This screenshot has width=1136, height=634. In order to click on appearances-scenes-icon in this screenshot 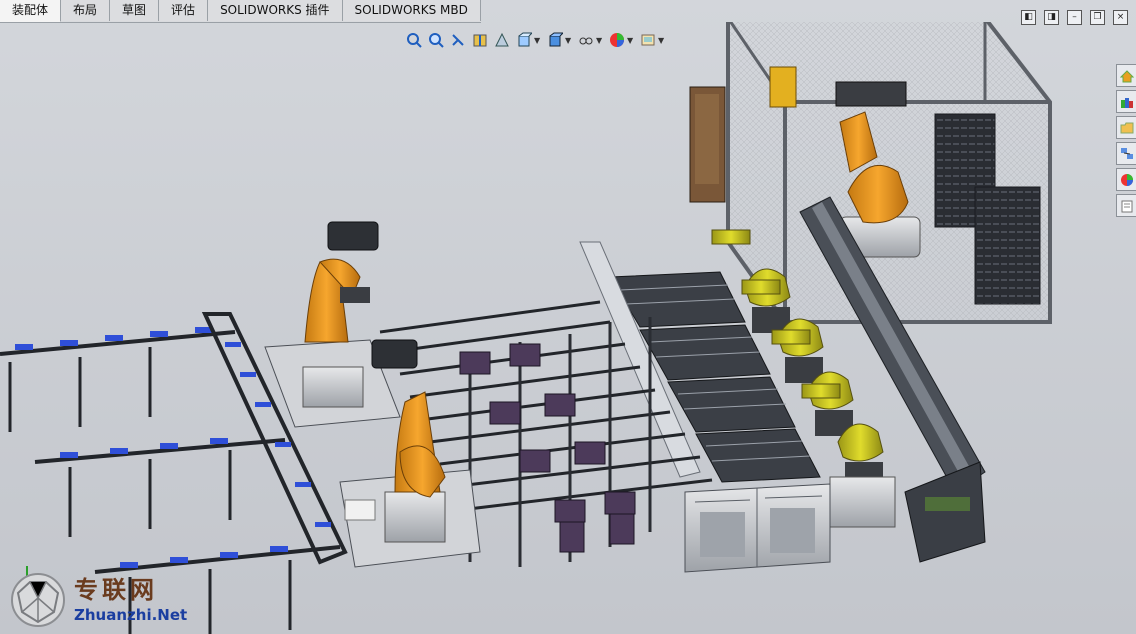, I will do `click(1126, 179)`.